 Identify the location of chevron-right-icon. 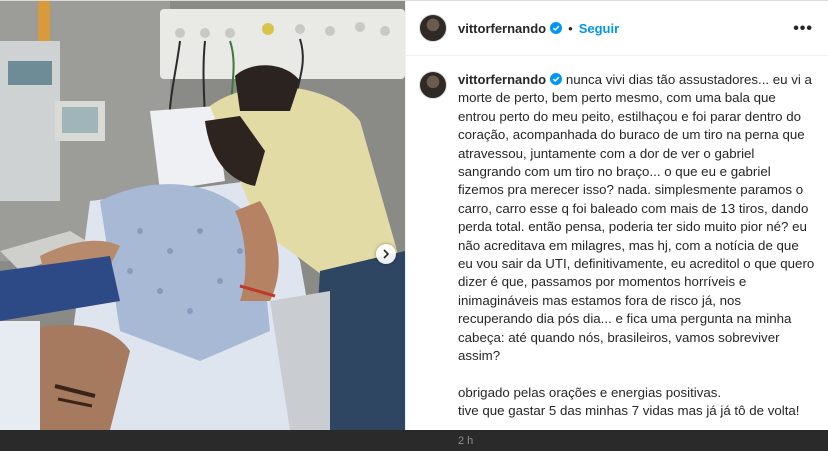
(386, 254).